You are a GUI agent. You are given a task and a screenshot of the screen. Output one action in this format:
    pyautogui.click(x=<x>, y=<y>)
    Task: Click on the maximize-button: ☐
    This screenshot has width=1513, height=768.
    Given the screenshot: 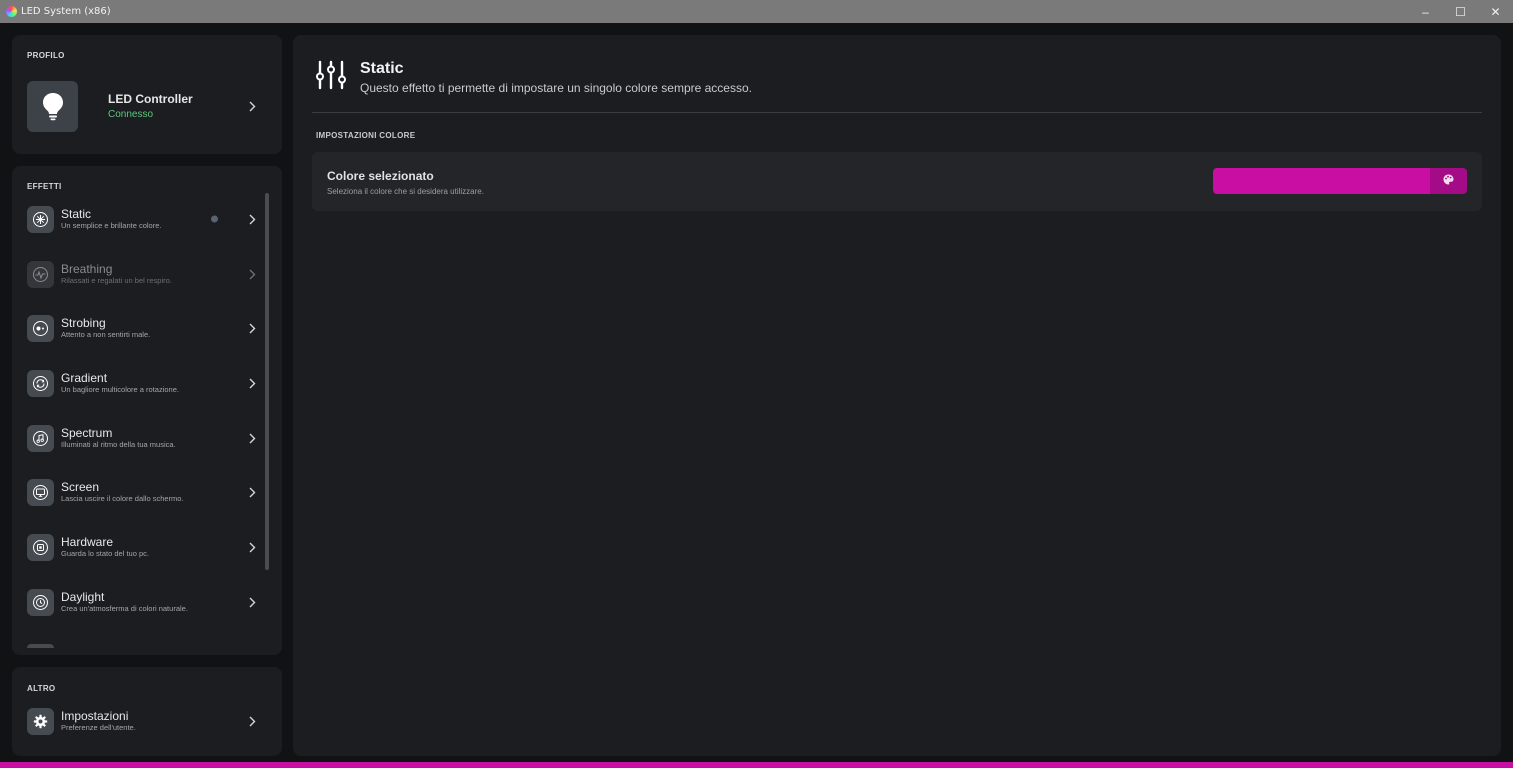 What is the action you would take?
    pyautogui.click(x=1460, y=11)
    